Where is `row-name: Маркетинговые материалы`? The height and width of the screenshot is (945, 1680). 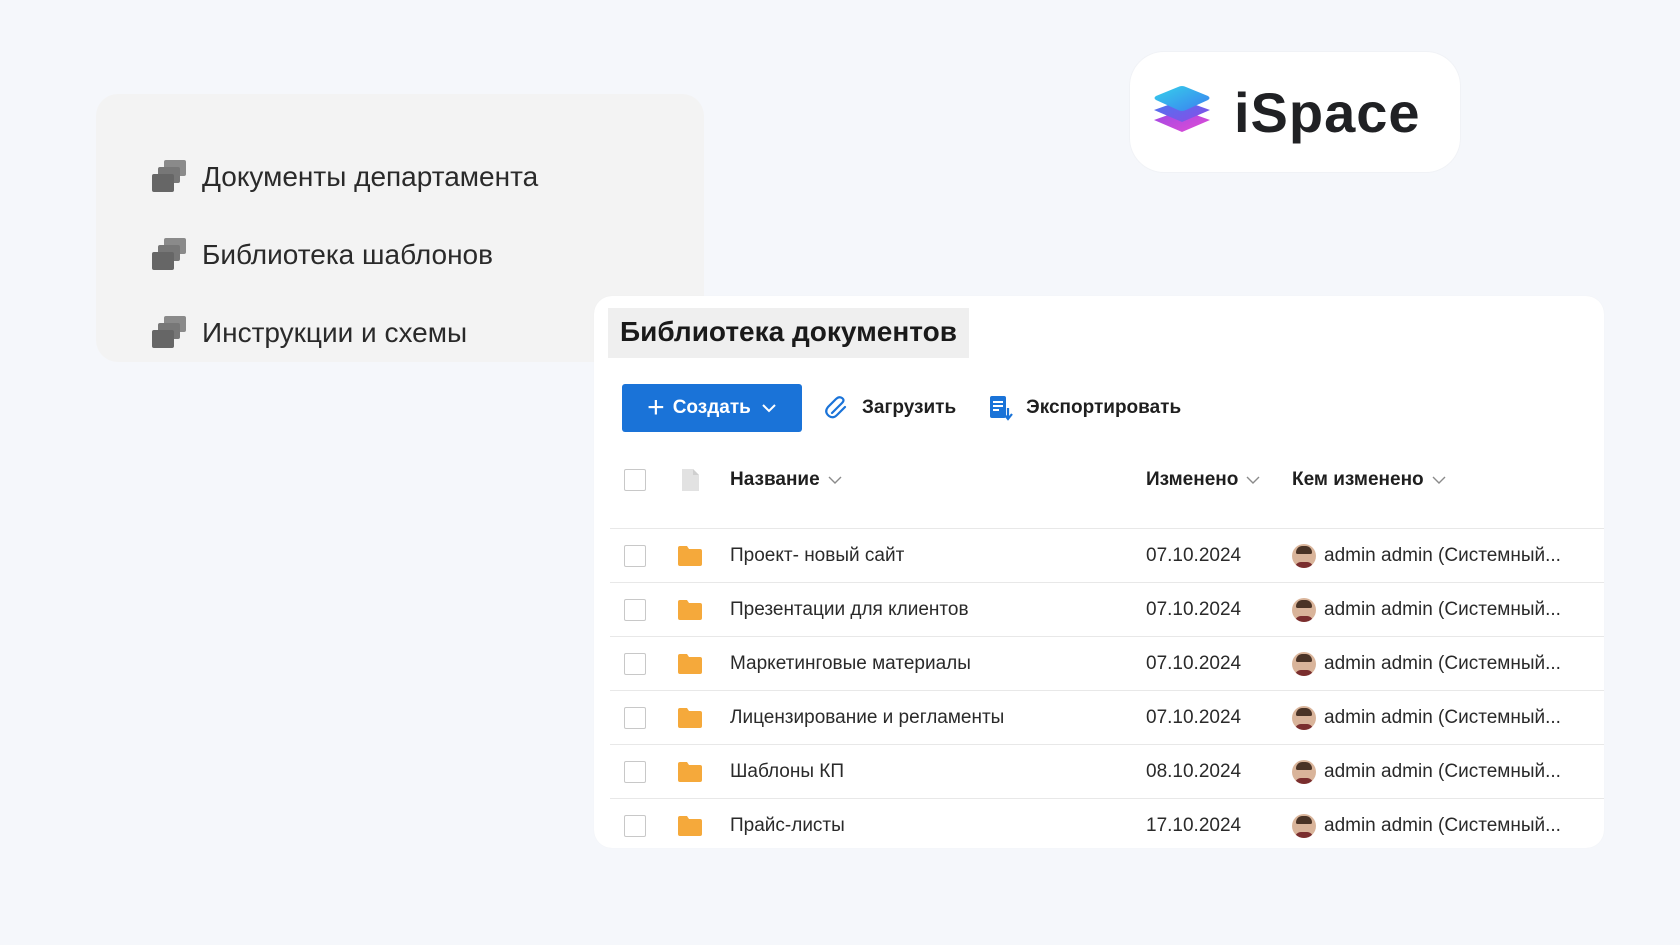
row-name: Маркетинговые материалы is located at coordinates (933, 664).